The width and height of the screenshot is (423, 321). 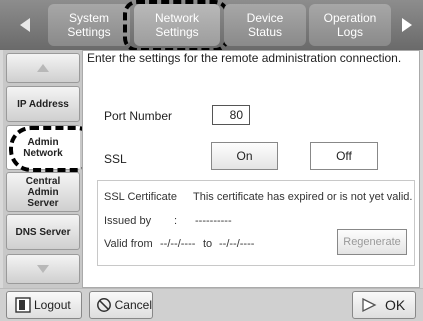 I want to click on ssl-on-button: On, so click(x=244, y=156).